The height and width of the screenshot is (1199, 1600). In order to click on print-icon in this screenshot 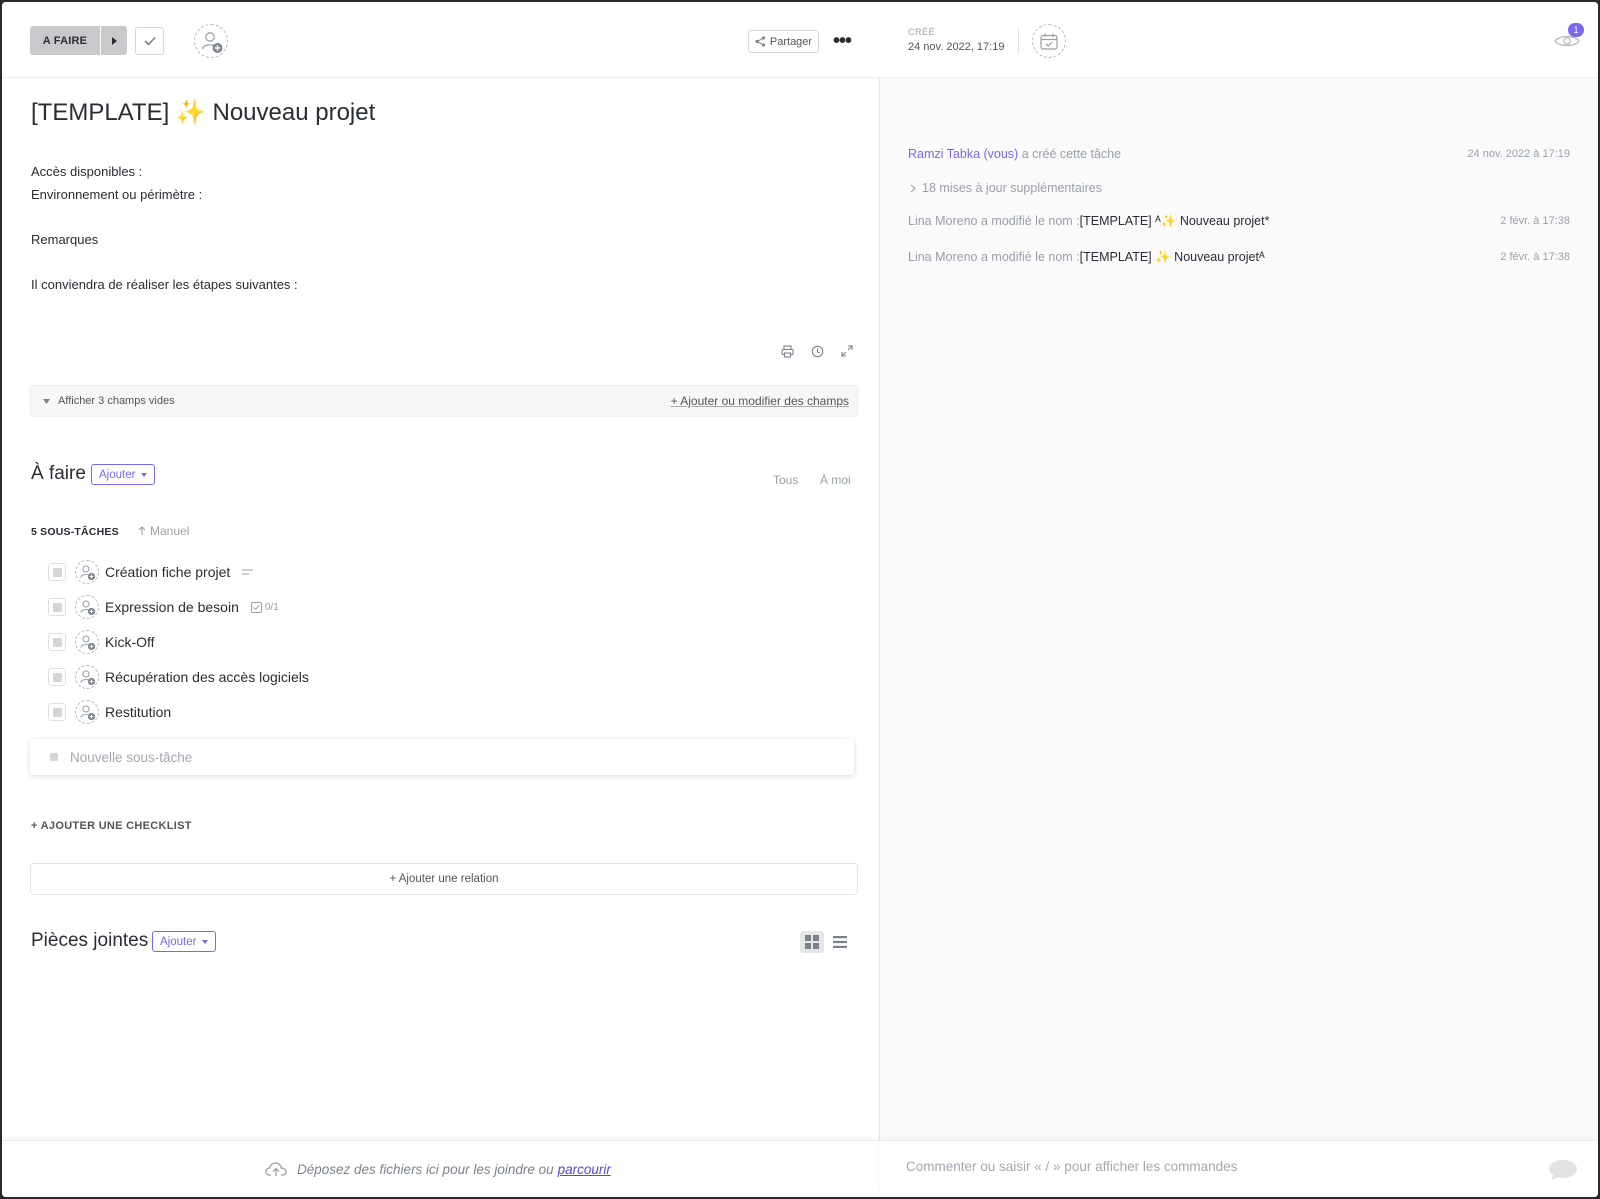, I will do `click(787, 351)`.